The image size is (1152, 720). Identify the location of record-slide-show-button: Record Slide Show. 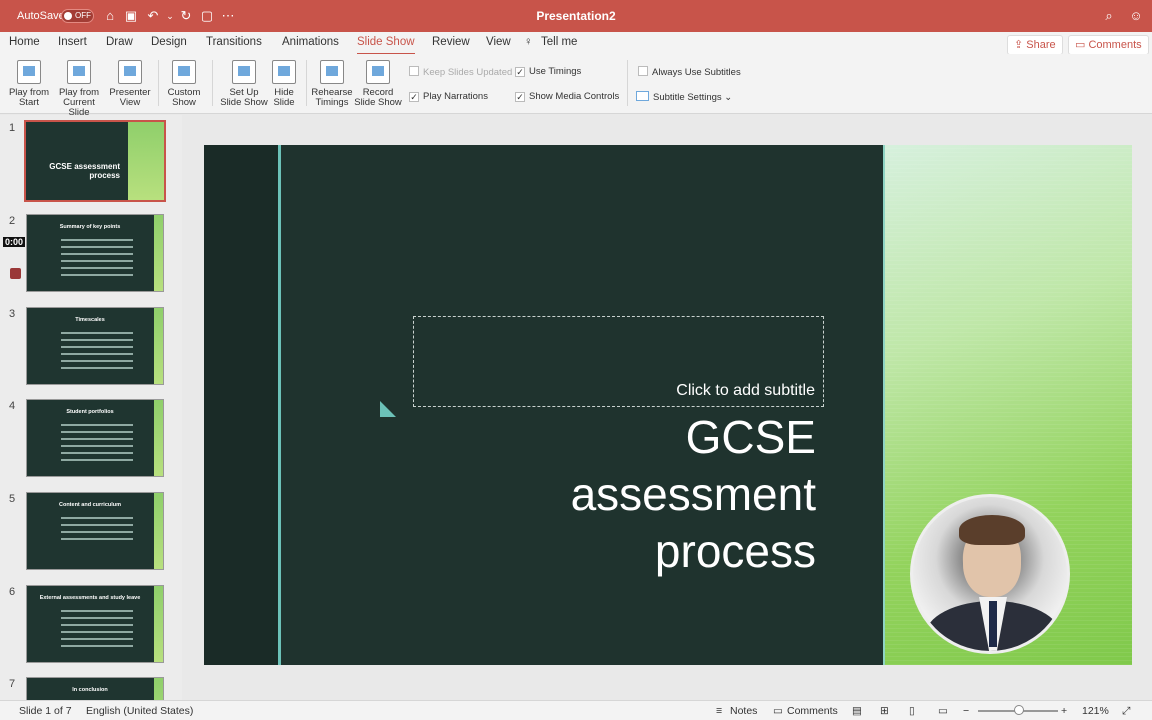
(378, 84).